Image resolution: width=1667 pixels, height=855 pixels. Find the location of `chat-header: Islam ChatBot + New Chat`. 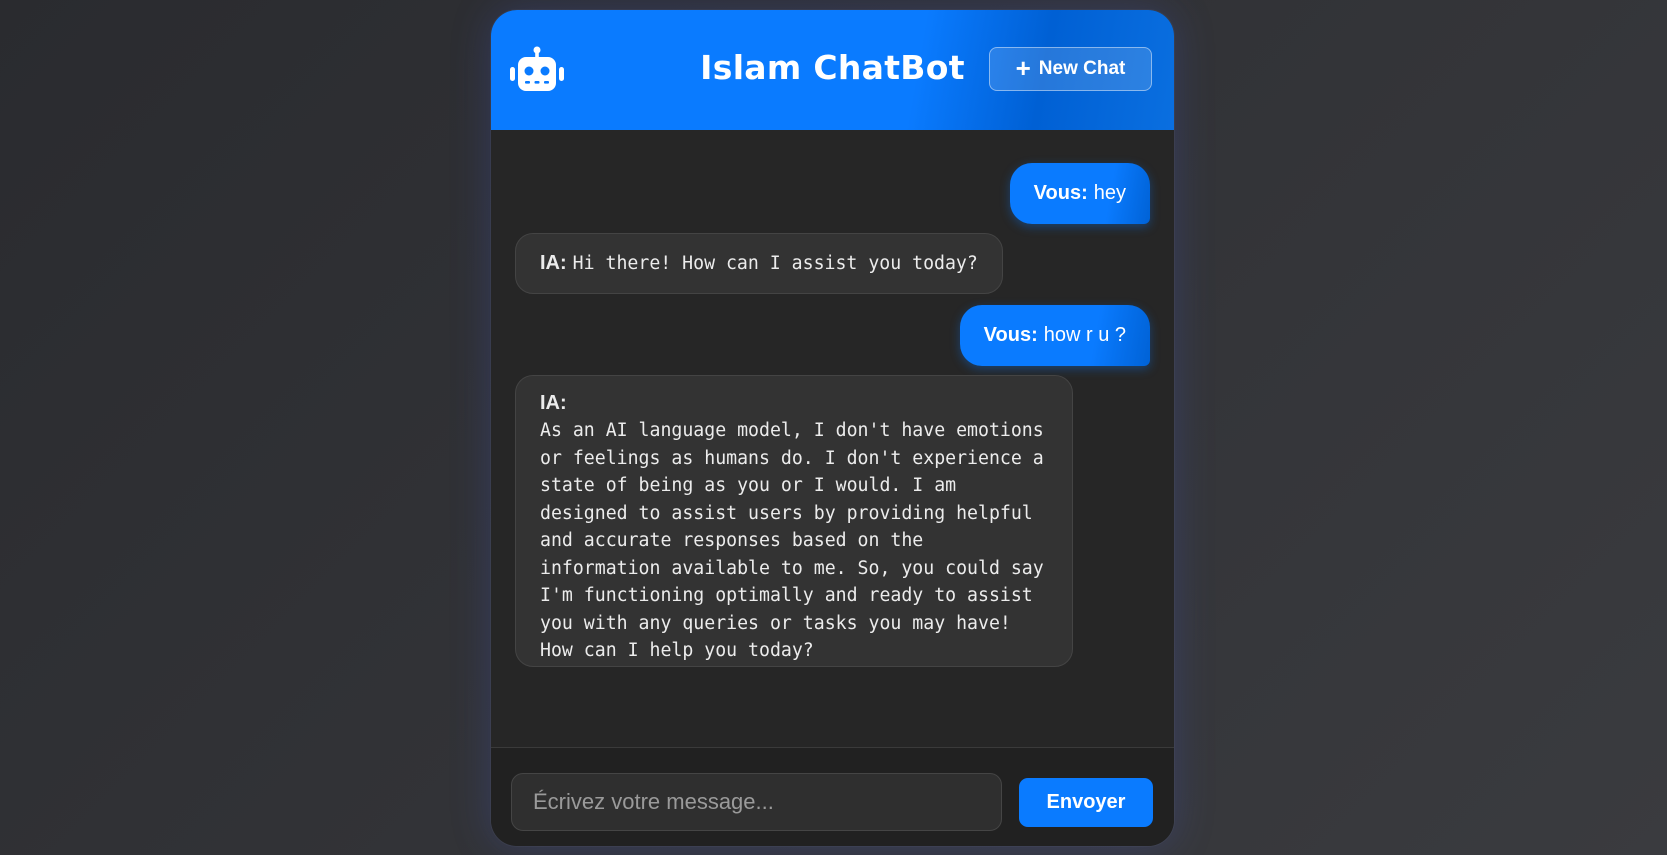

chat-header: Islam ChatBot + New Chat is located at coordinates (832, 70).